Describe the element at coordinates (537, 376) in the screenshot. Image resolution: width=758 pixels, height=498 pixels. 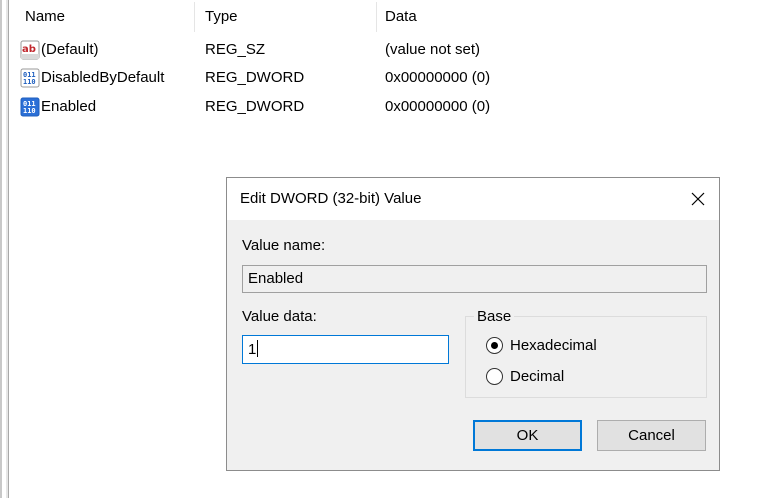
I see `radio-label-decimal: Decimal` at that location.